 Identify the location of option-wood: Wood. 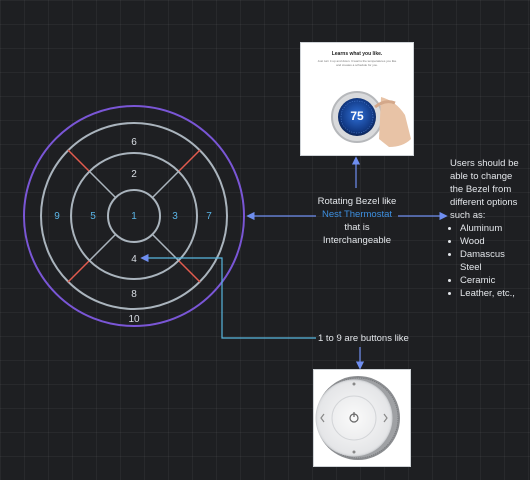
(494, 241).